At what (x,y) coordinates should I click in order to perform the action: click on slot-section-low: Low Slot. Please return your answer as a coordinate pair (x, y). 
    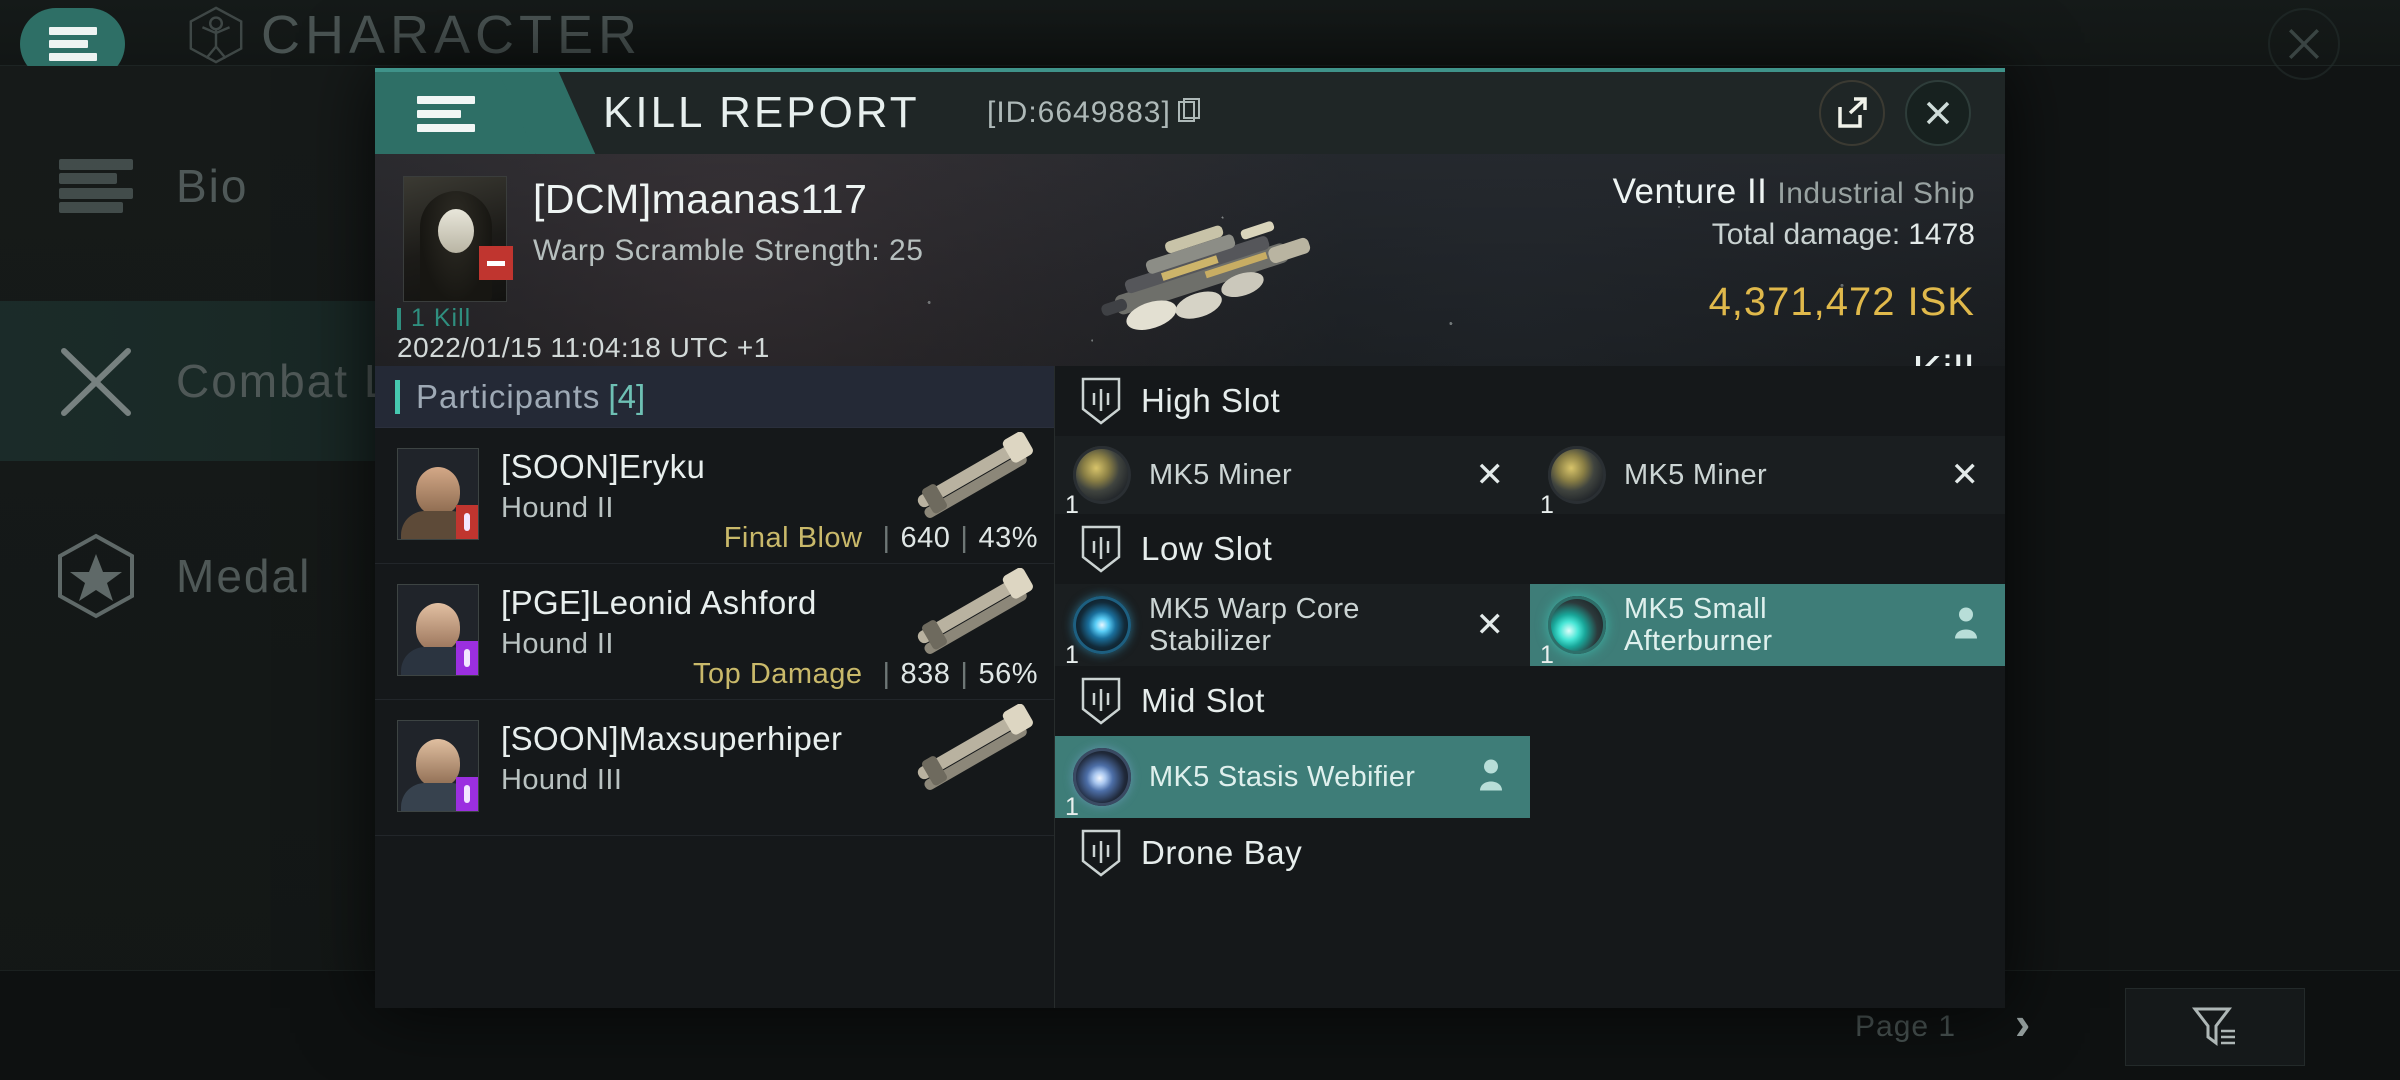
    Looking at the image, I should click on (1530, 549).